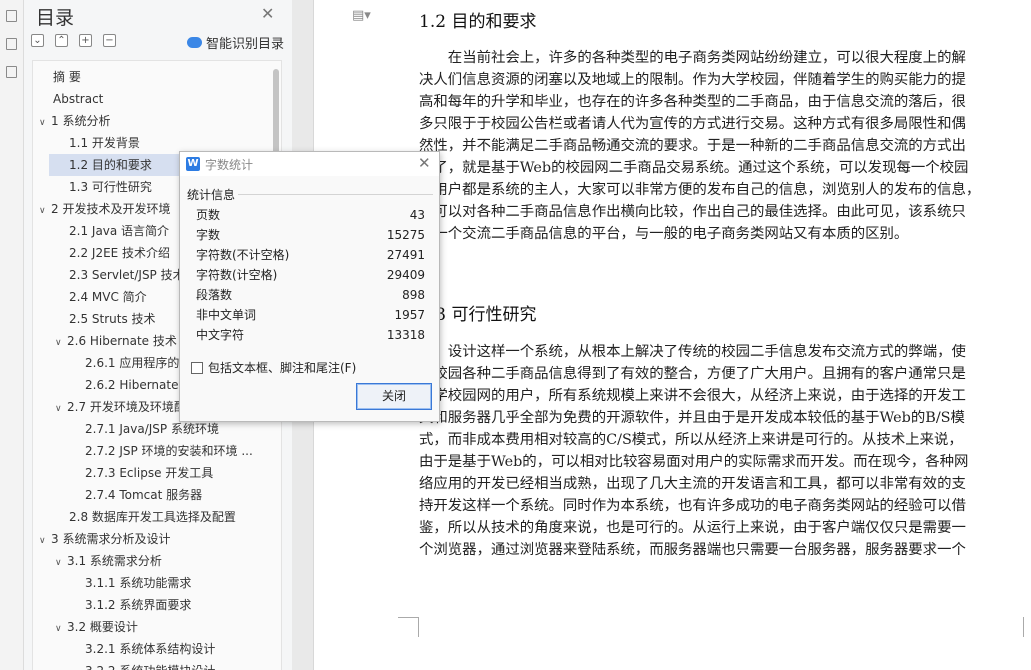 The width and height of the screenshot is (1031, 670). Describe the element at coordinates (104, 539) in the screenshot. I see `toc-item: ∨ 3 系统需求分析及设计` at that location.